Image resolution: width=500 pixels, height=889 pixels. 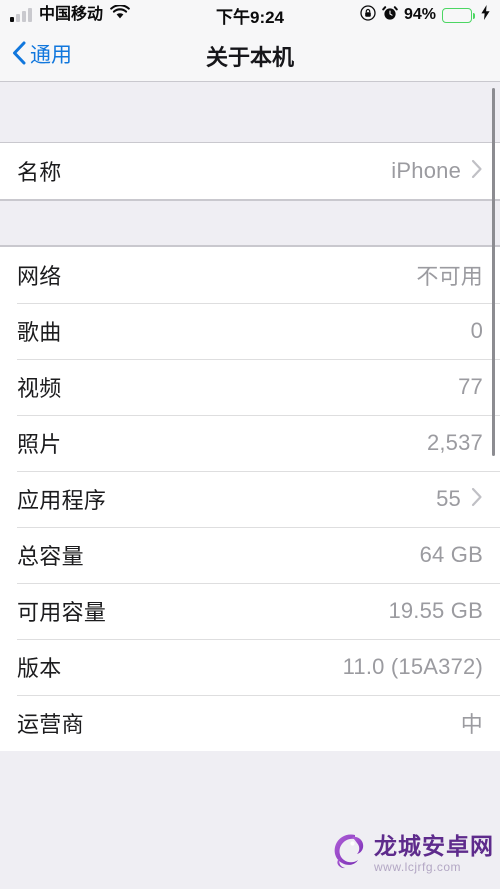 I want to click on row-value: 不可用, so click(x=449, y=276).